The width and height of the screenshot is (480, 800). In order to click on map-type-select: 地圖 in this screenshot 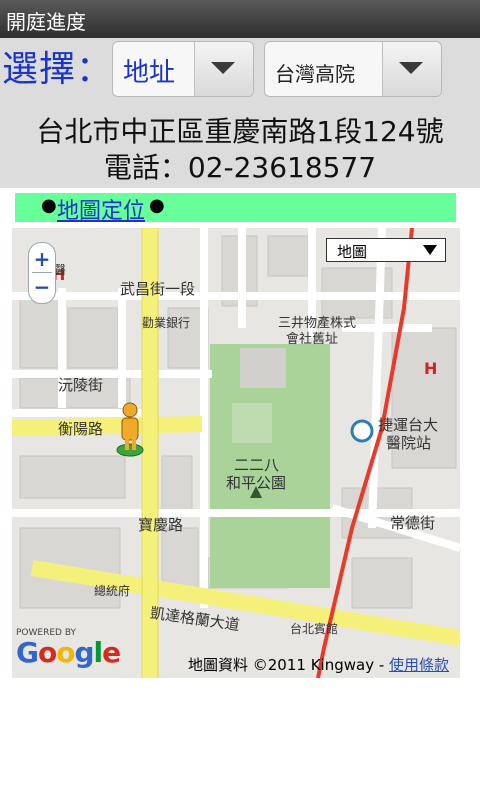, I will do `click(386, 250)`.